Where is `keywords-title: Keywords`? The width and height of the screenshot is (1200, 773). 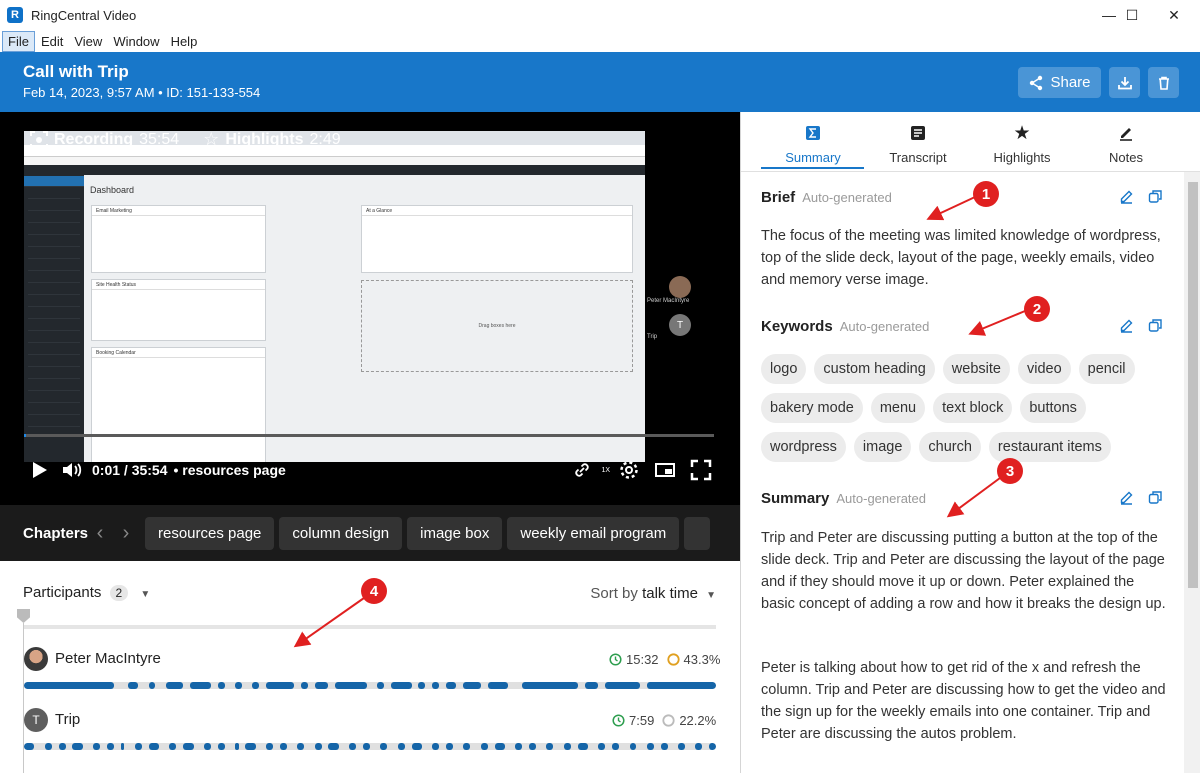
keywords-title: Keywords is located at coordinates (797, 326).